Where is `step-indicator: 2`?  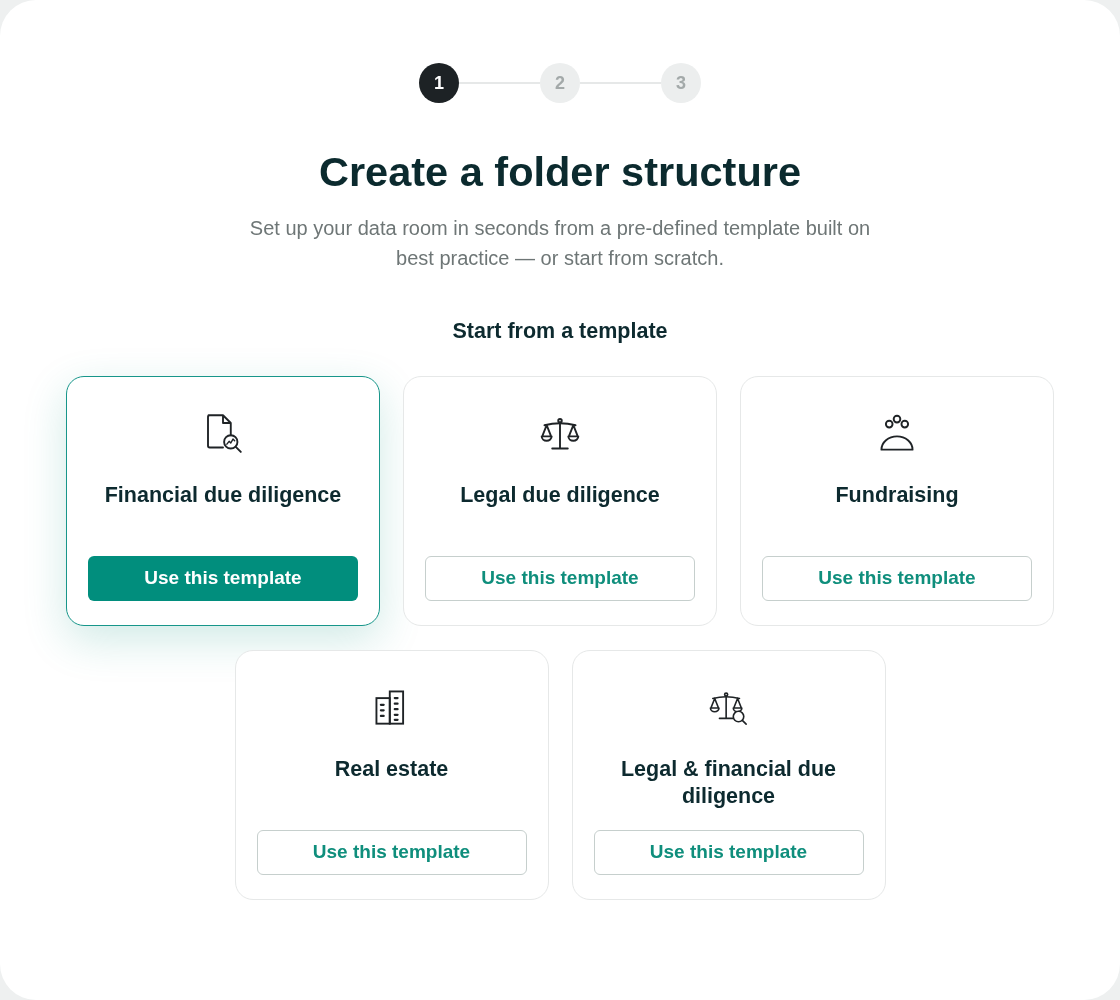
step-indicator: 2 is located at coordinates (560, 83).